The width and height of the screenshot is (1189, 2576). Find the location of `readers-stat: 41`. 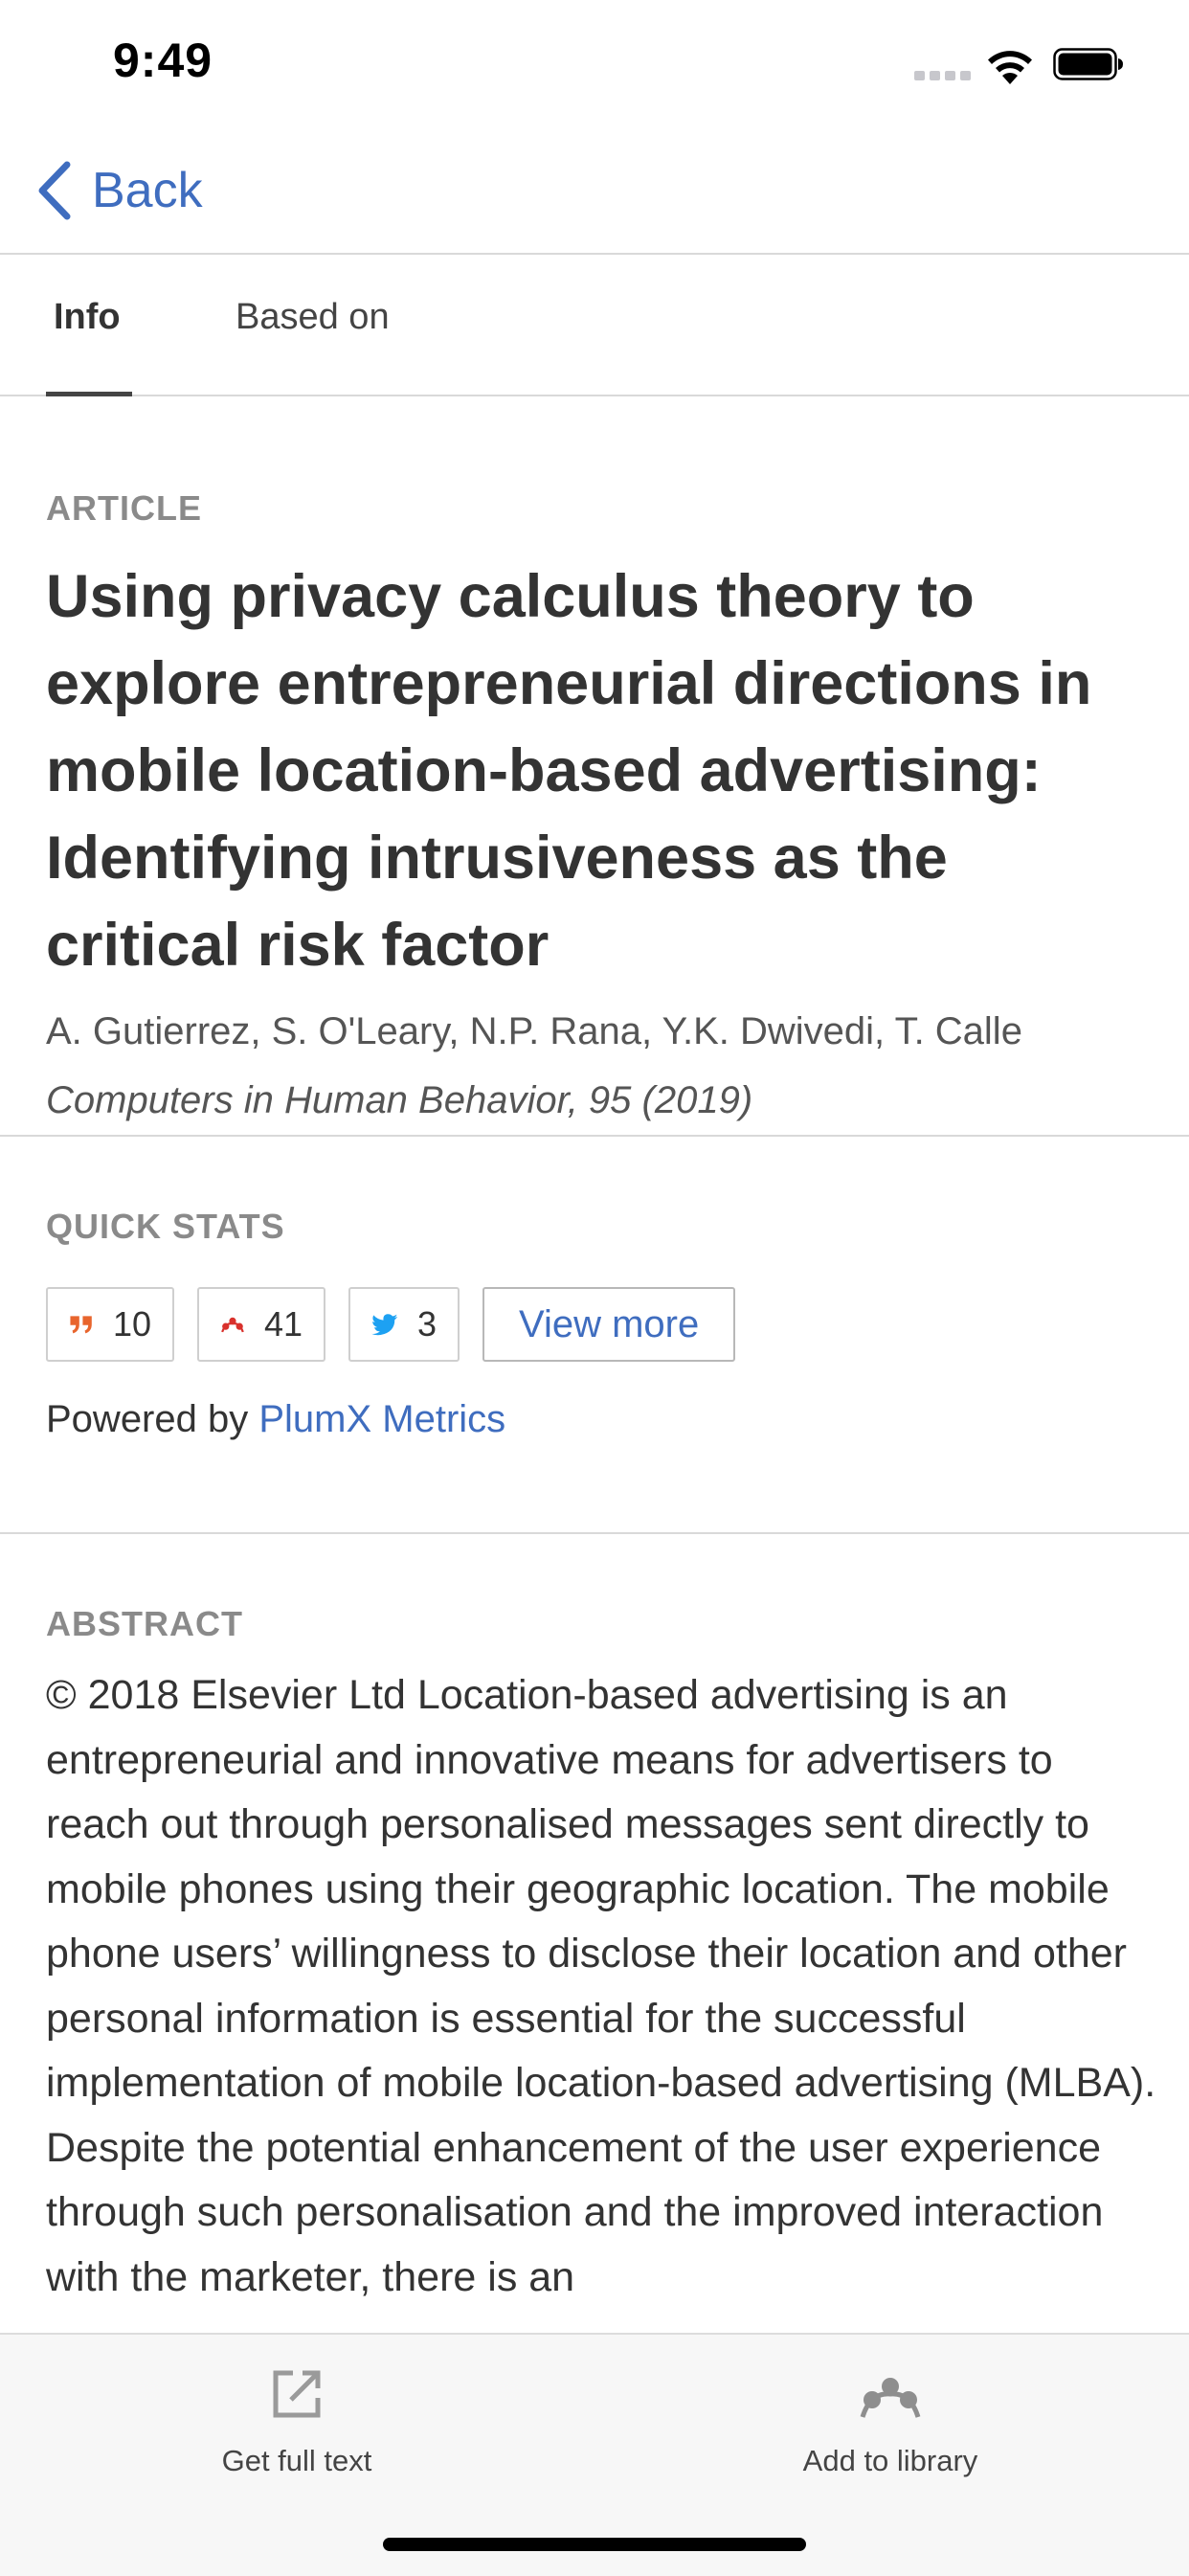

readers-stat: 41 is located at coordinates (261, 1324).